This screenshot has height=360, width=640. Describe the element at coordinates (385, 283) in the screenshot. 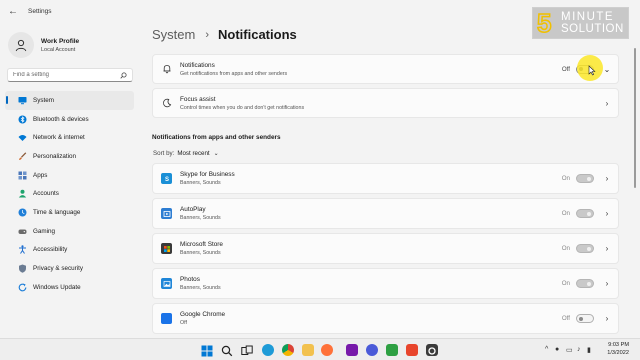

I see `app-notification-card: Photos Banners, Sounds On ›` at that location.